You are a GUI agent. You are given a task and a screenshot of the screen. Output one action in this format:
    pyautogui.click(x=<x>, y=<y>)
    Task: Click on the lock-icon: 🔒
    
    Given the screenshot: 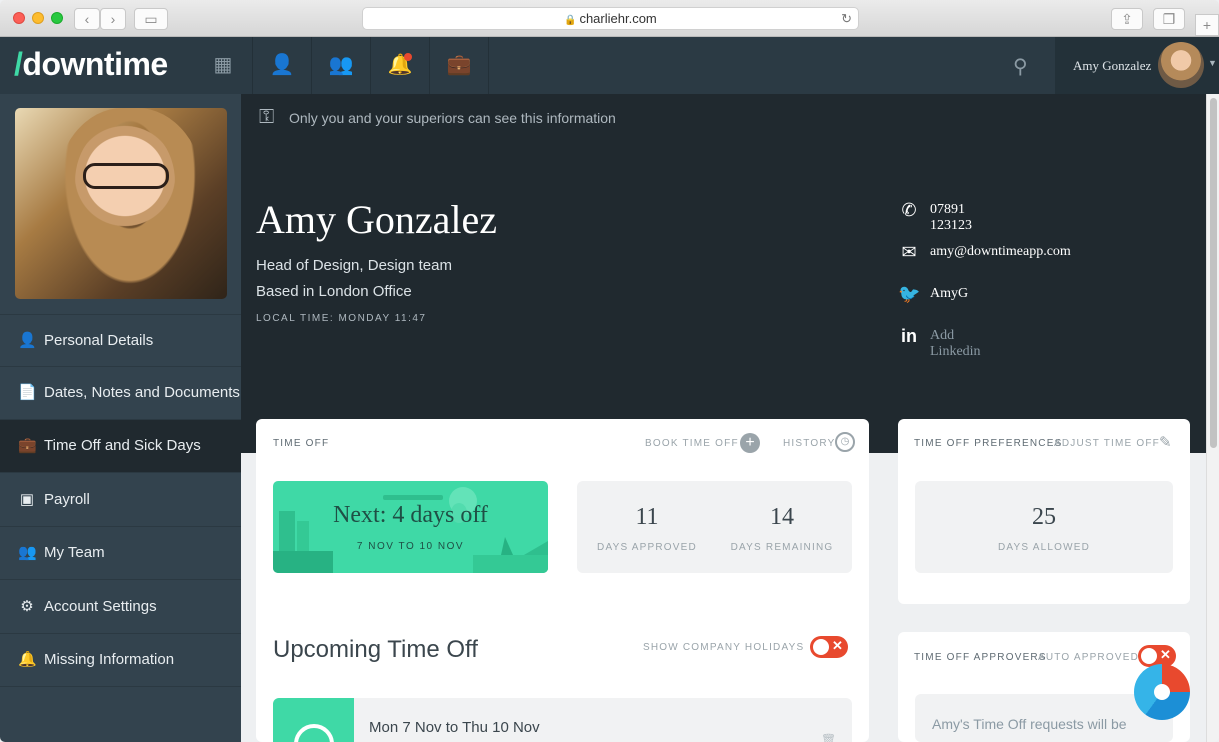 What is the action you would take?
    pyautogui.click(x=572, y=20)
    